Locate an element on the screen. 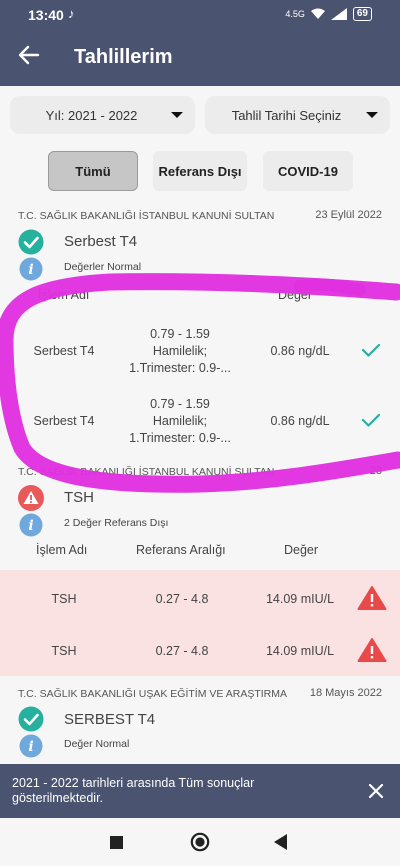 Image resolution: width=400 pixels, height=866 pixels. result-date: 23 is located at coordinates (375, 471).